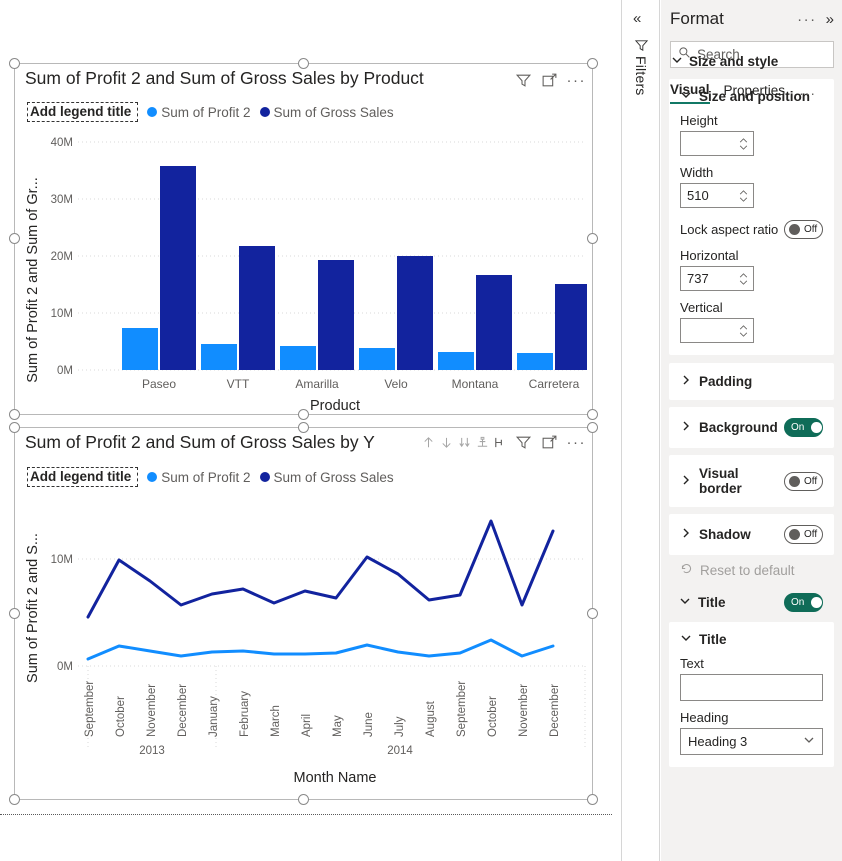 The width and height of the screenshot is (842, 861). Describe the element at coordinates (523, 80) in the screenshot. I see `filter-icon` at that location.